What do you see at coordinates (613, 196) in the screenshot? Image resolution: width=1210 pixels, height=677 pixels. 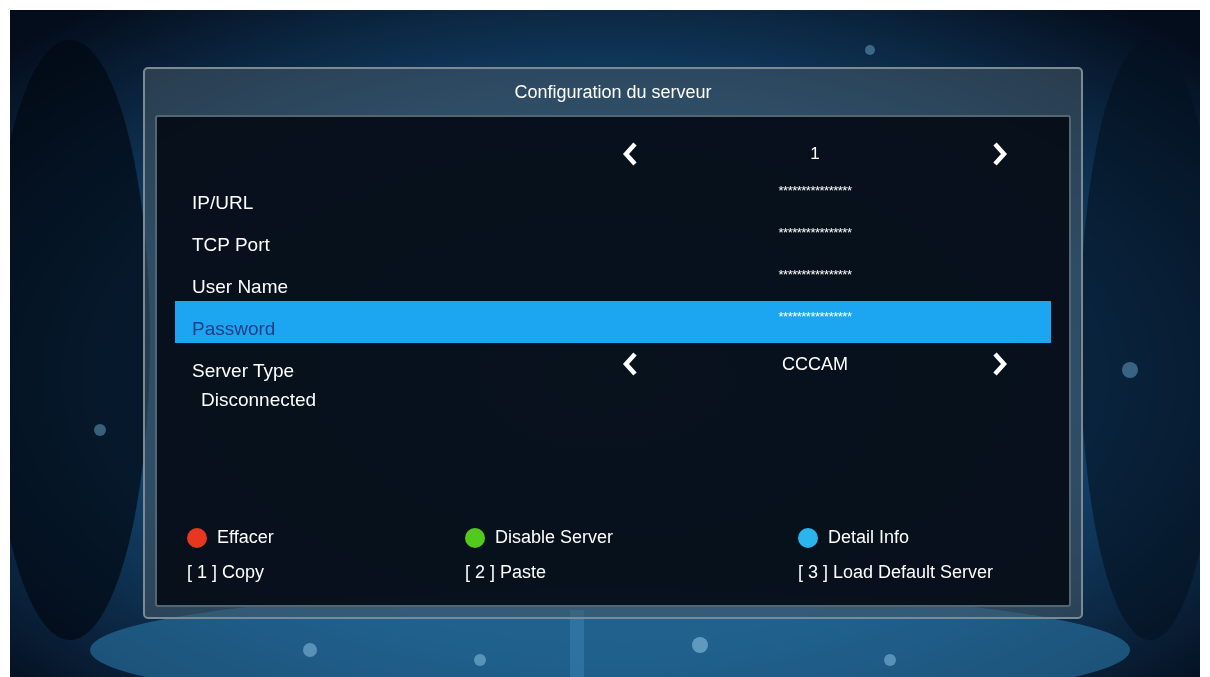 I see `setting-row: IP/URL ****************` at bounding box center [613, 196].